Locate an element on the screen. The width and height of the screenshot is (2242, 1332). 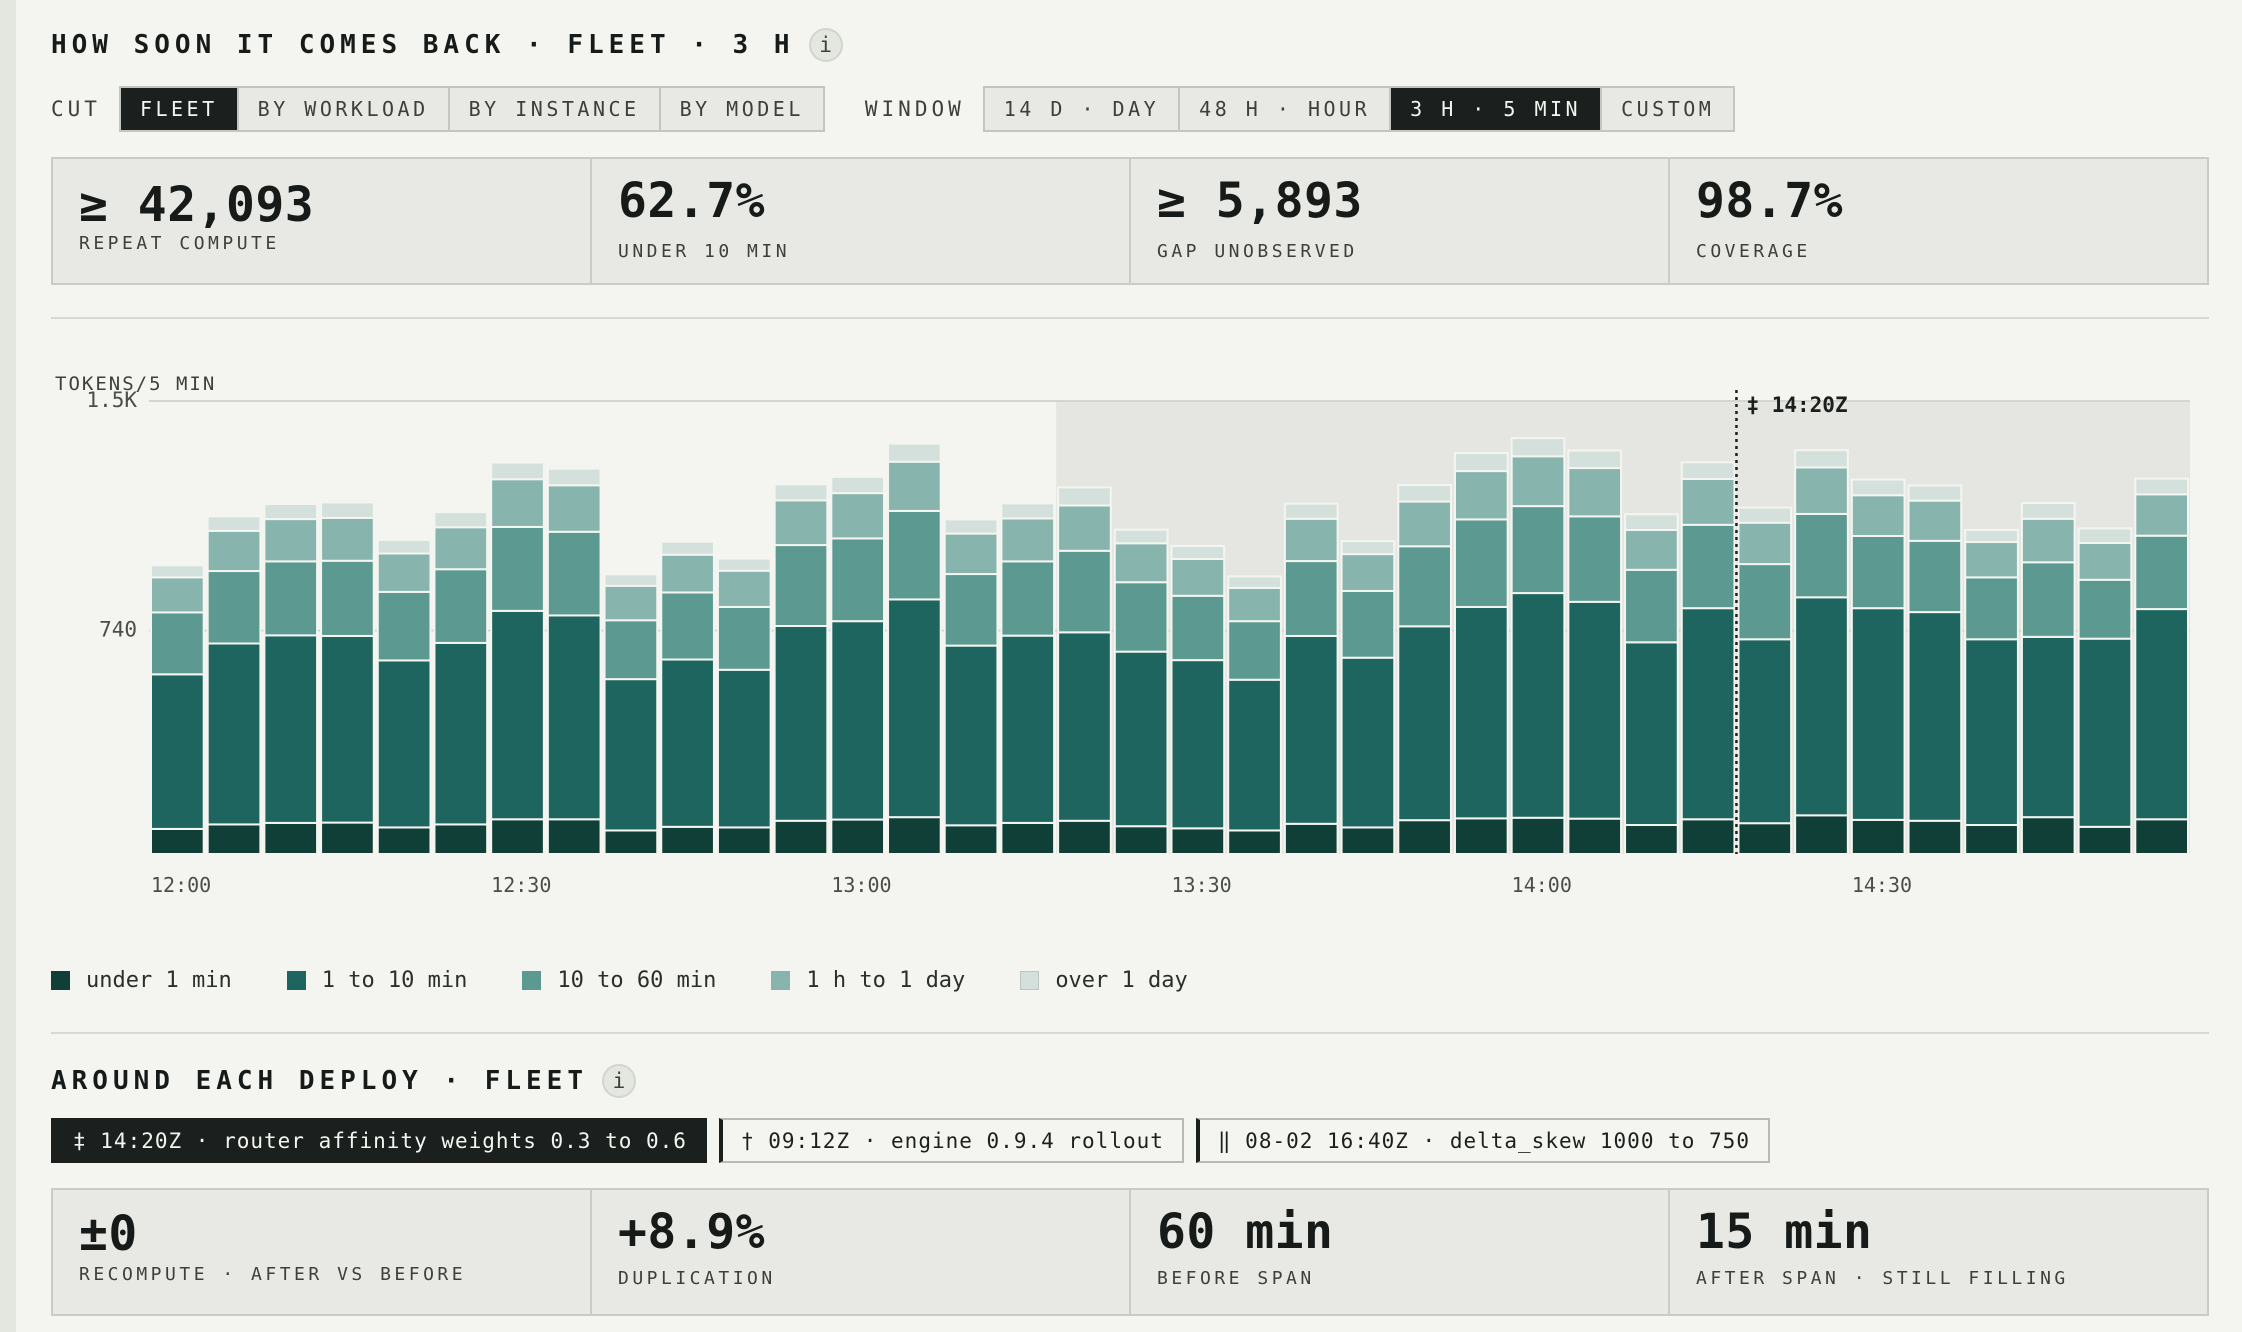
stat-value: 62.7% is located at coordinates (691, 201).